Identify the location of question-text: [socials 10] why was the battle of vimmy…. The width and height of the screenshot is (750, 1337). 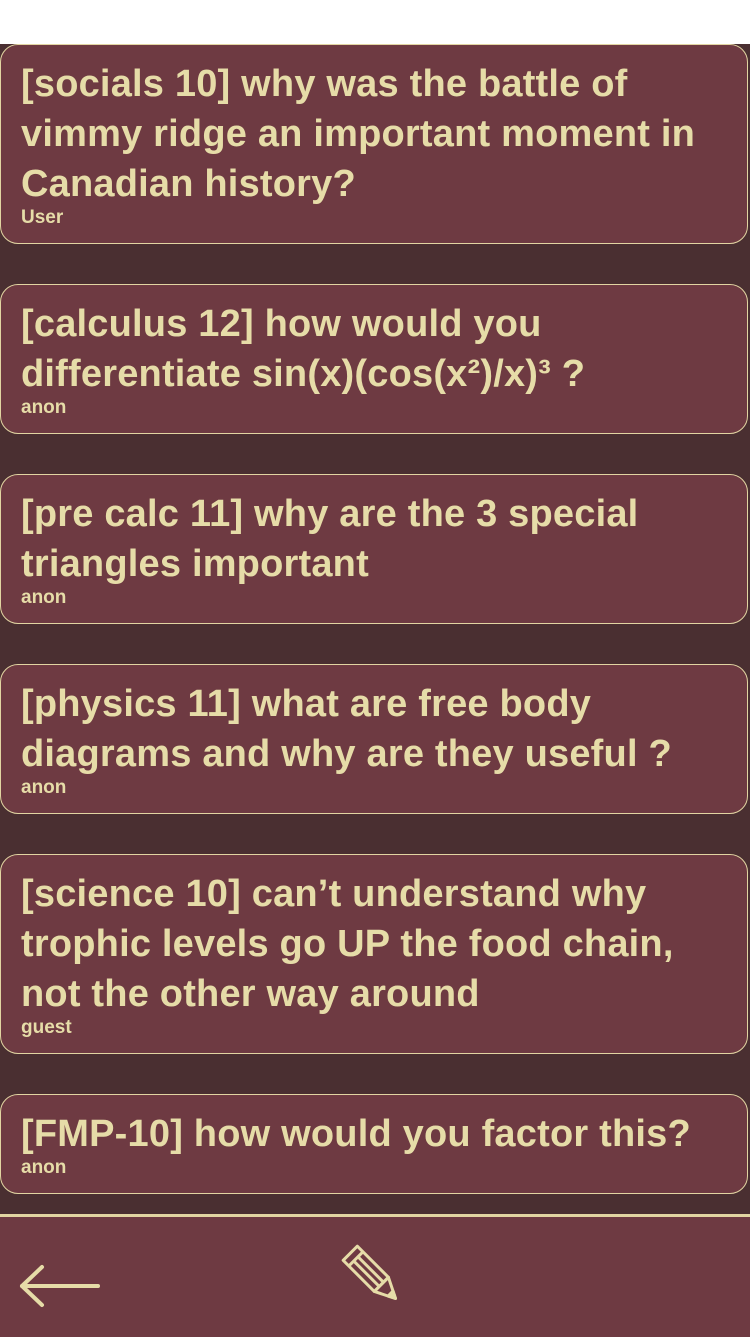
(358, 134).